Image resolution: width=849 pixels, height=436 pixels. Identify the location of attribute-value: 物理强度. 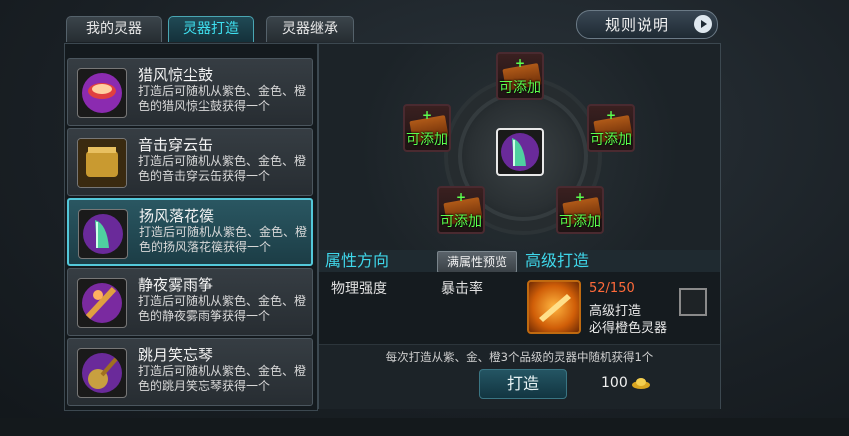
(359, 289).